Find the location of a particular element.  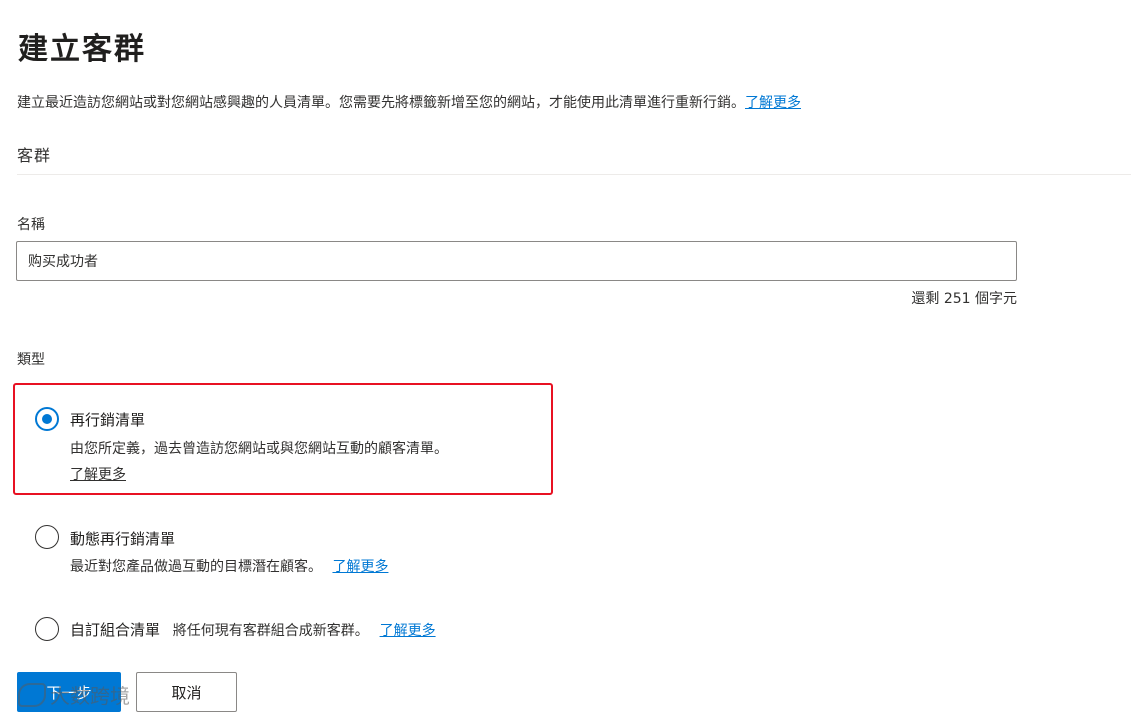

learn-more-link: 了解更多 is located at coordinates (773, 103).